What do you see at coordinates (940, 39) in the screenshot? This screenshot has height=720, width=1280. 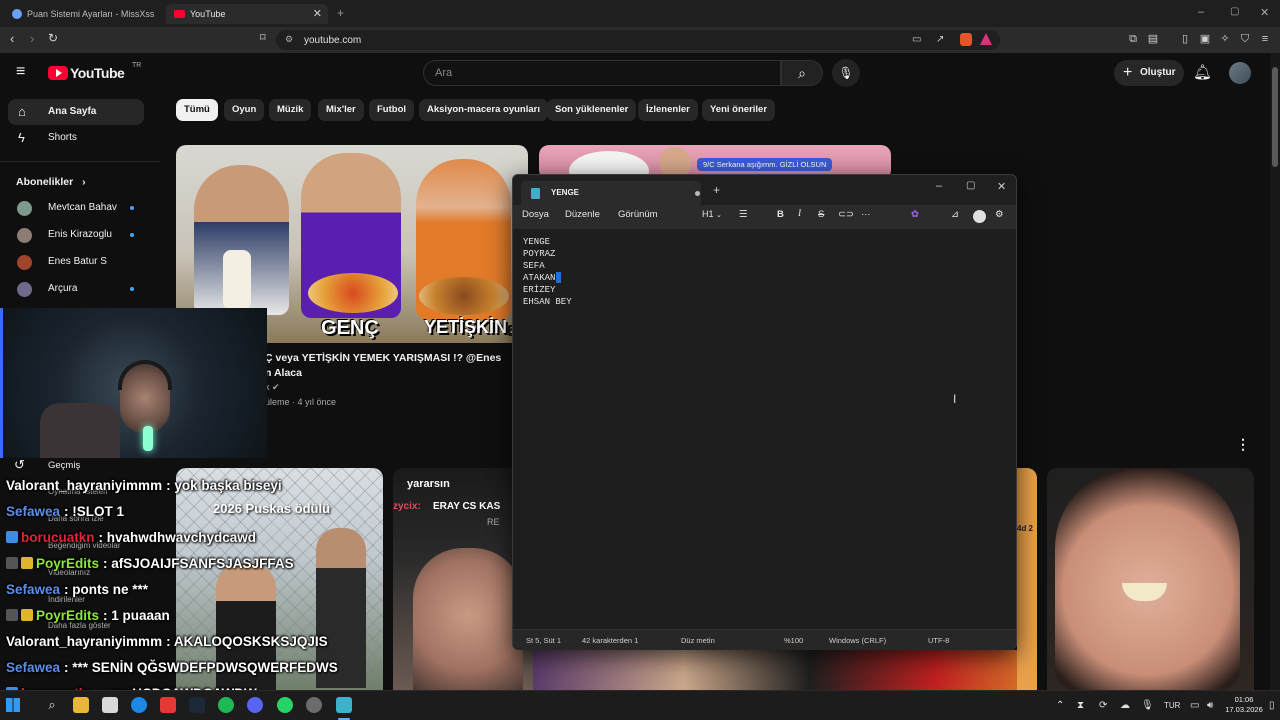 I see `share-icon: ↗` at bounding box center [940, 39].